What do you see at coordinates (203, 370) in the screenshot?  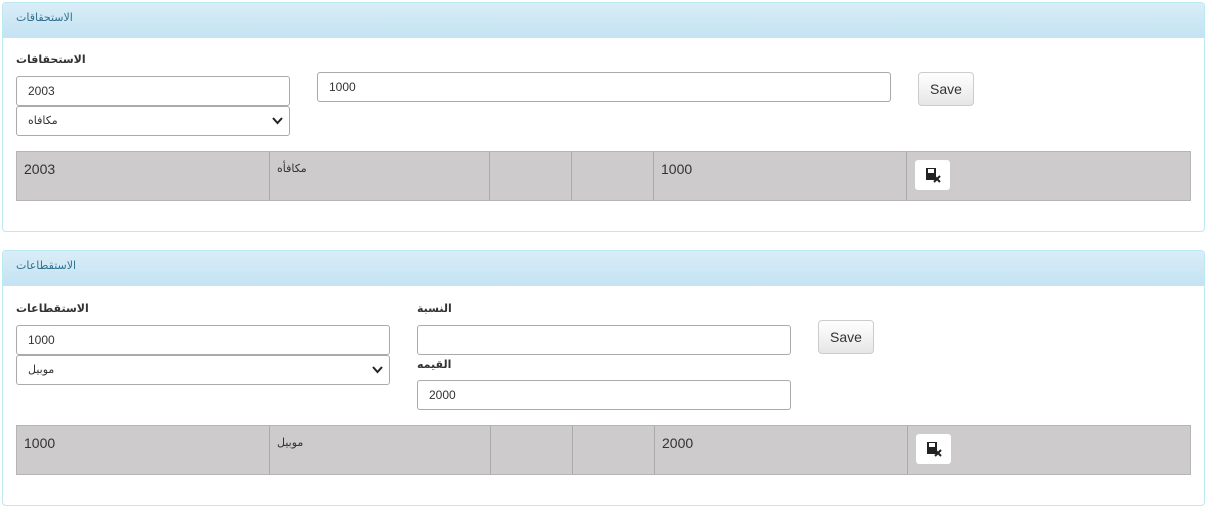 I see `deductions-type-select: موبيل` at bounding box center [203, 370].